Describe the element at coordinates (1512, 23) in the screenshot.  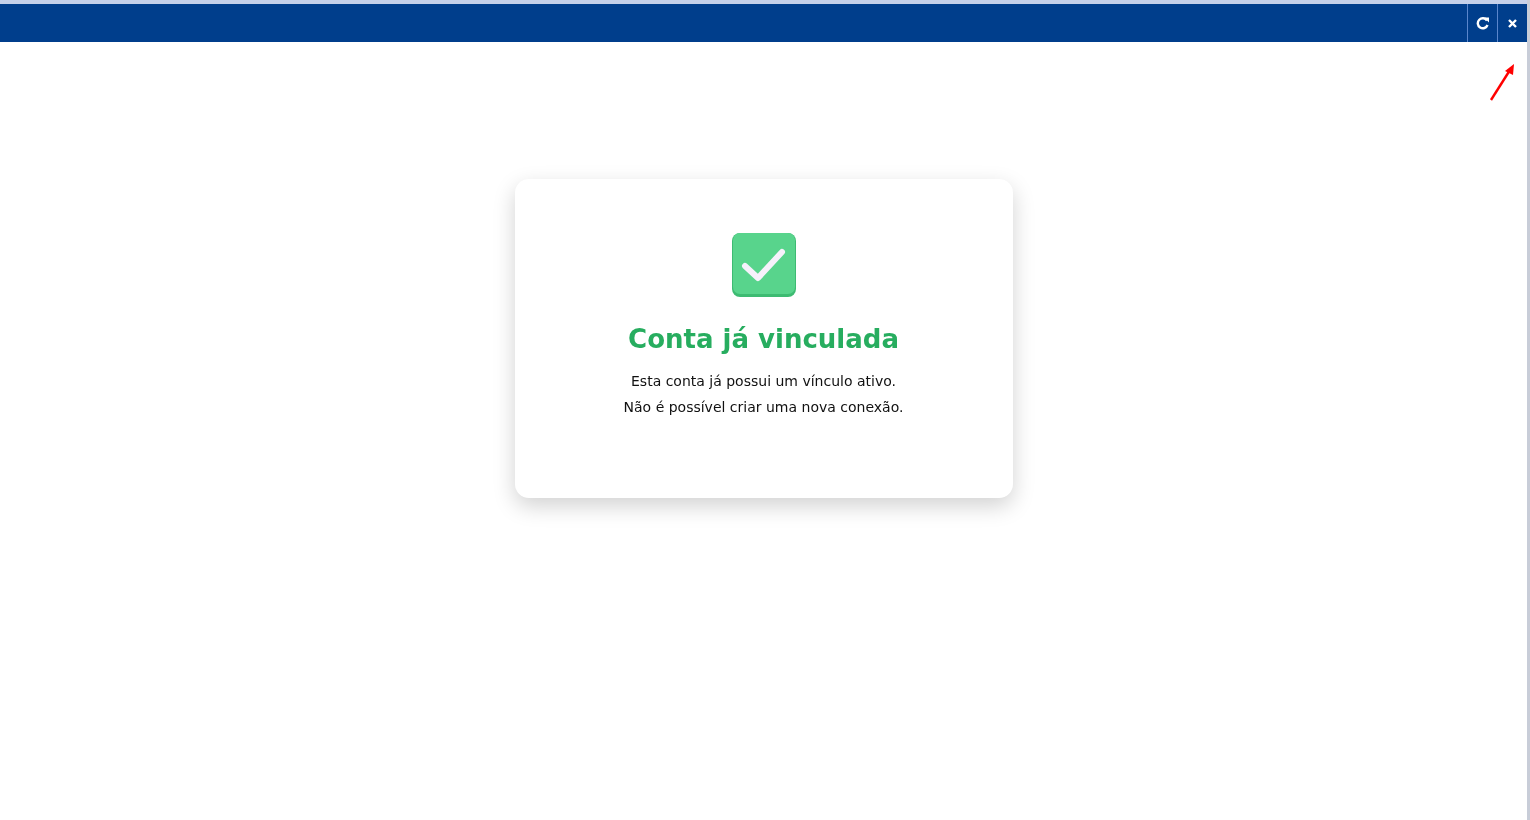
I see `close-icon` at that location.